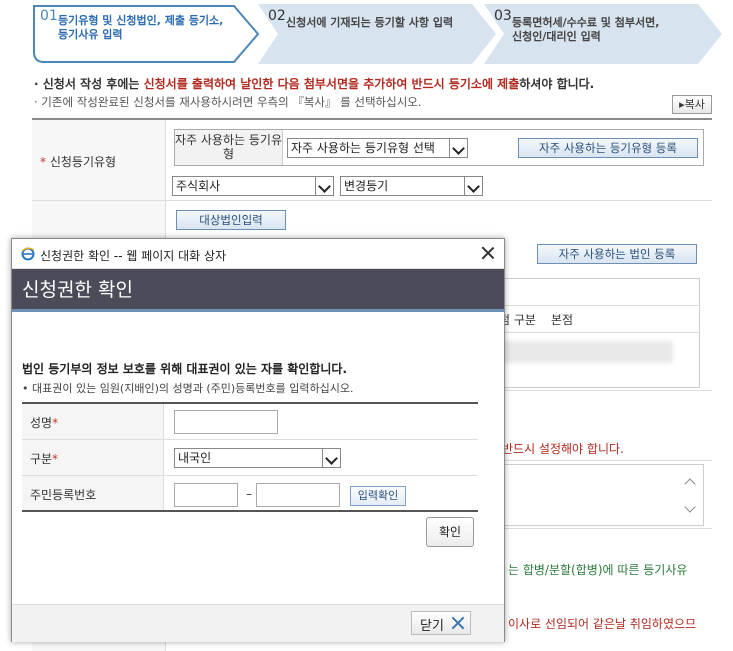 Image resolution: width=733 pixels, height=651 pixels. What do you see at coordinates (78, 162) in the screenshot?
I see `registration-type-label: * 신청등기유형` at bounding box center [78, 162].